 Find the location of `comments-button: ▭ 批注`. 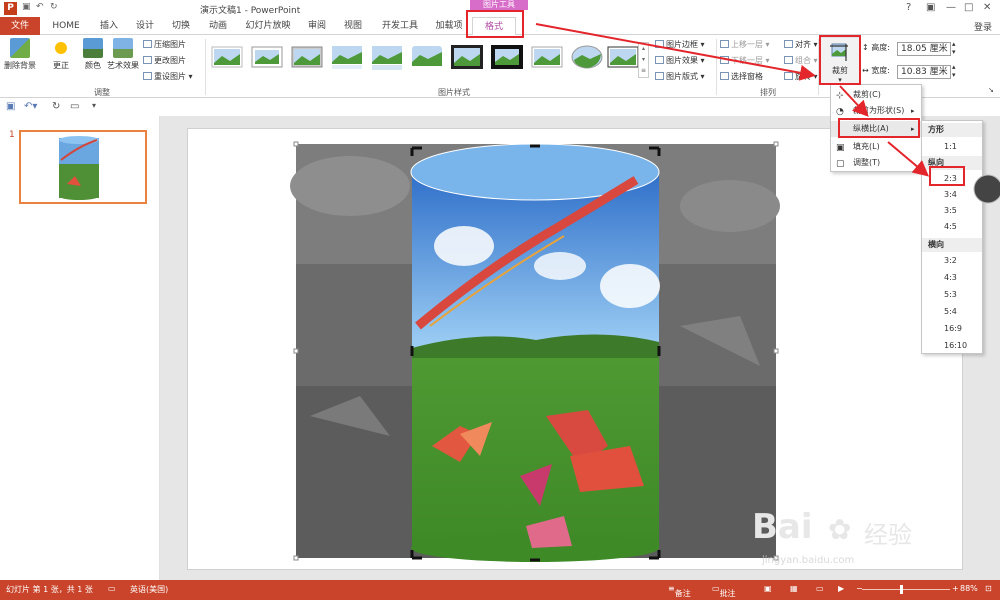

comments-button: ▭ 批注 is located at coordinates (724, 591).